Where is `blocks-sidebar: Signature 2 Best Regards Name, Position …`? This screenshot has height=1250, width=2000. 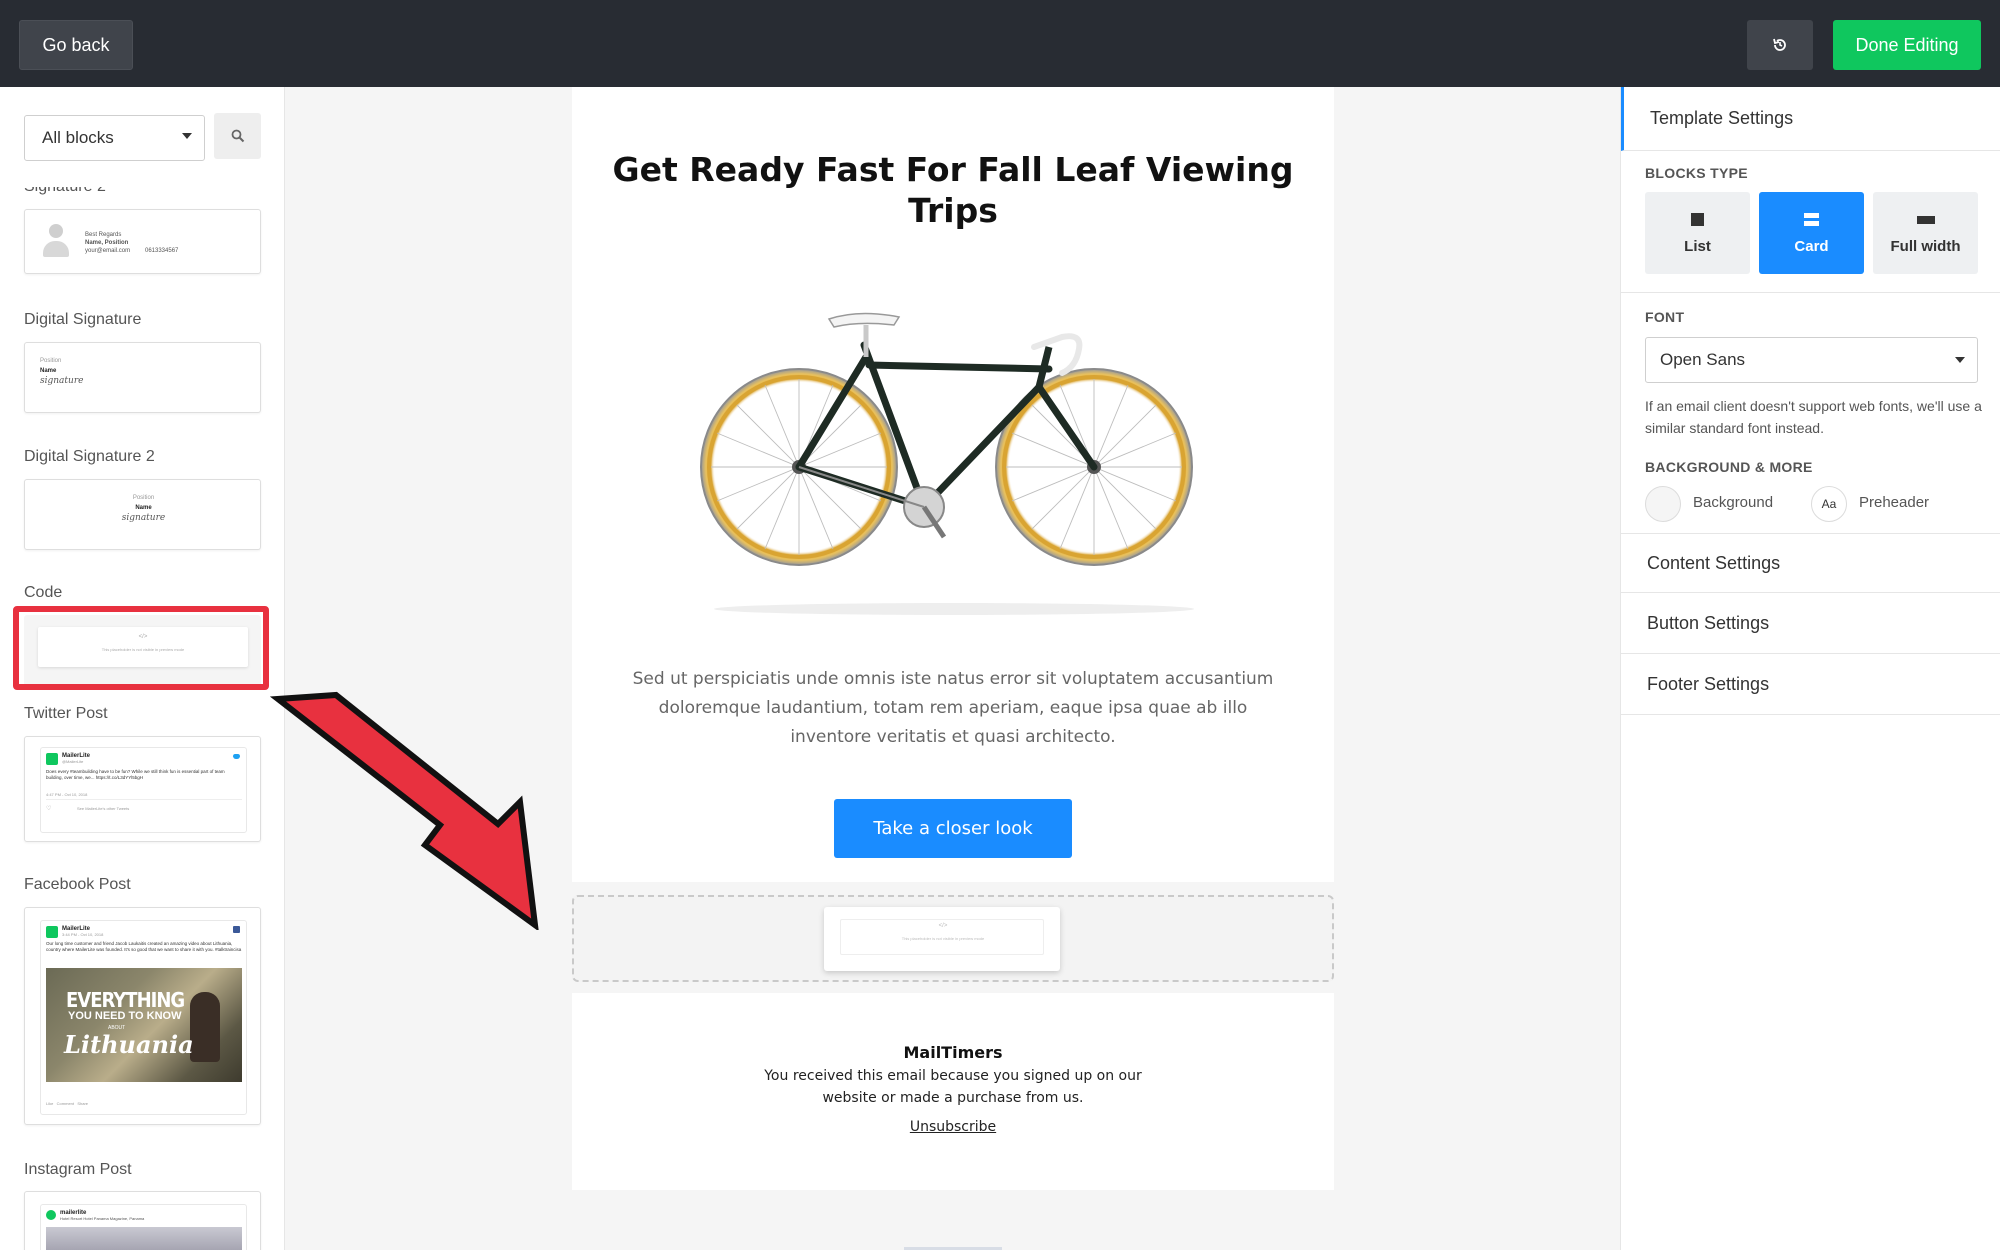 blocks-sidebar: Signature 2 Best Regards Name, Position … is located at coordinates (142, 668).